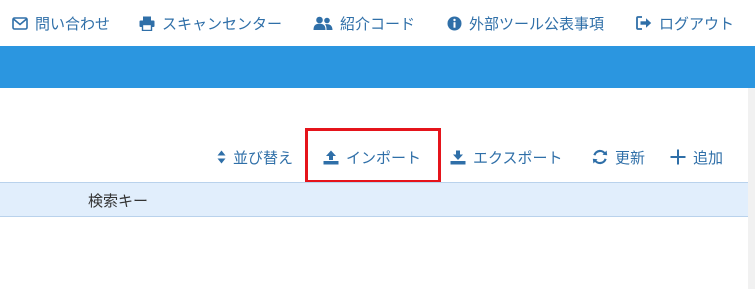 The height and width of the screenshot is (289, 755). I want to click on plus-icon, so click(678, 157).